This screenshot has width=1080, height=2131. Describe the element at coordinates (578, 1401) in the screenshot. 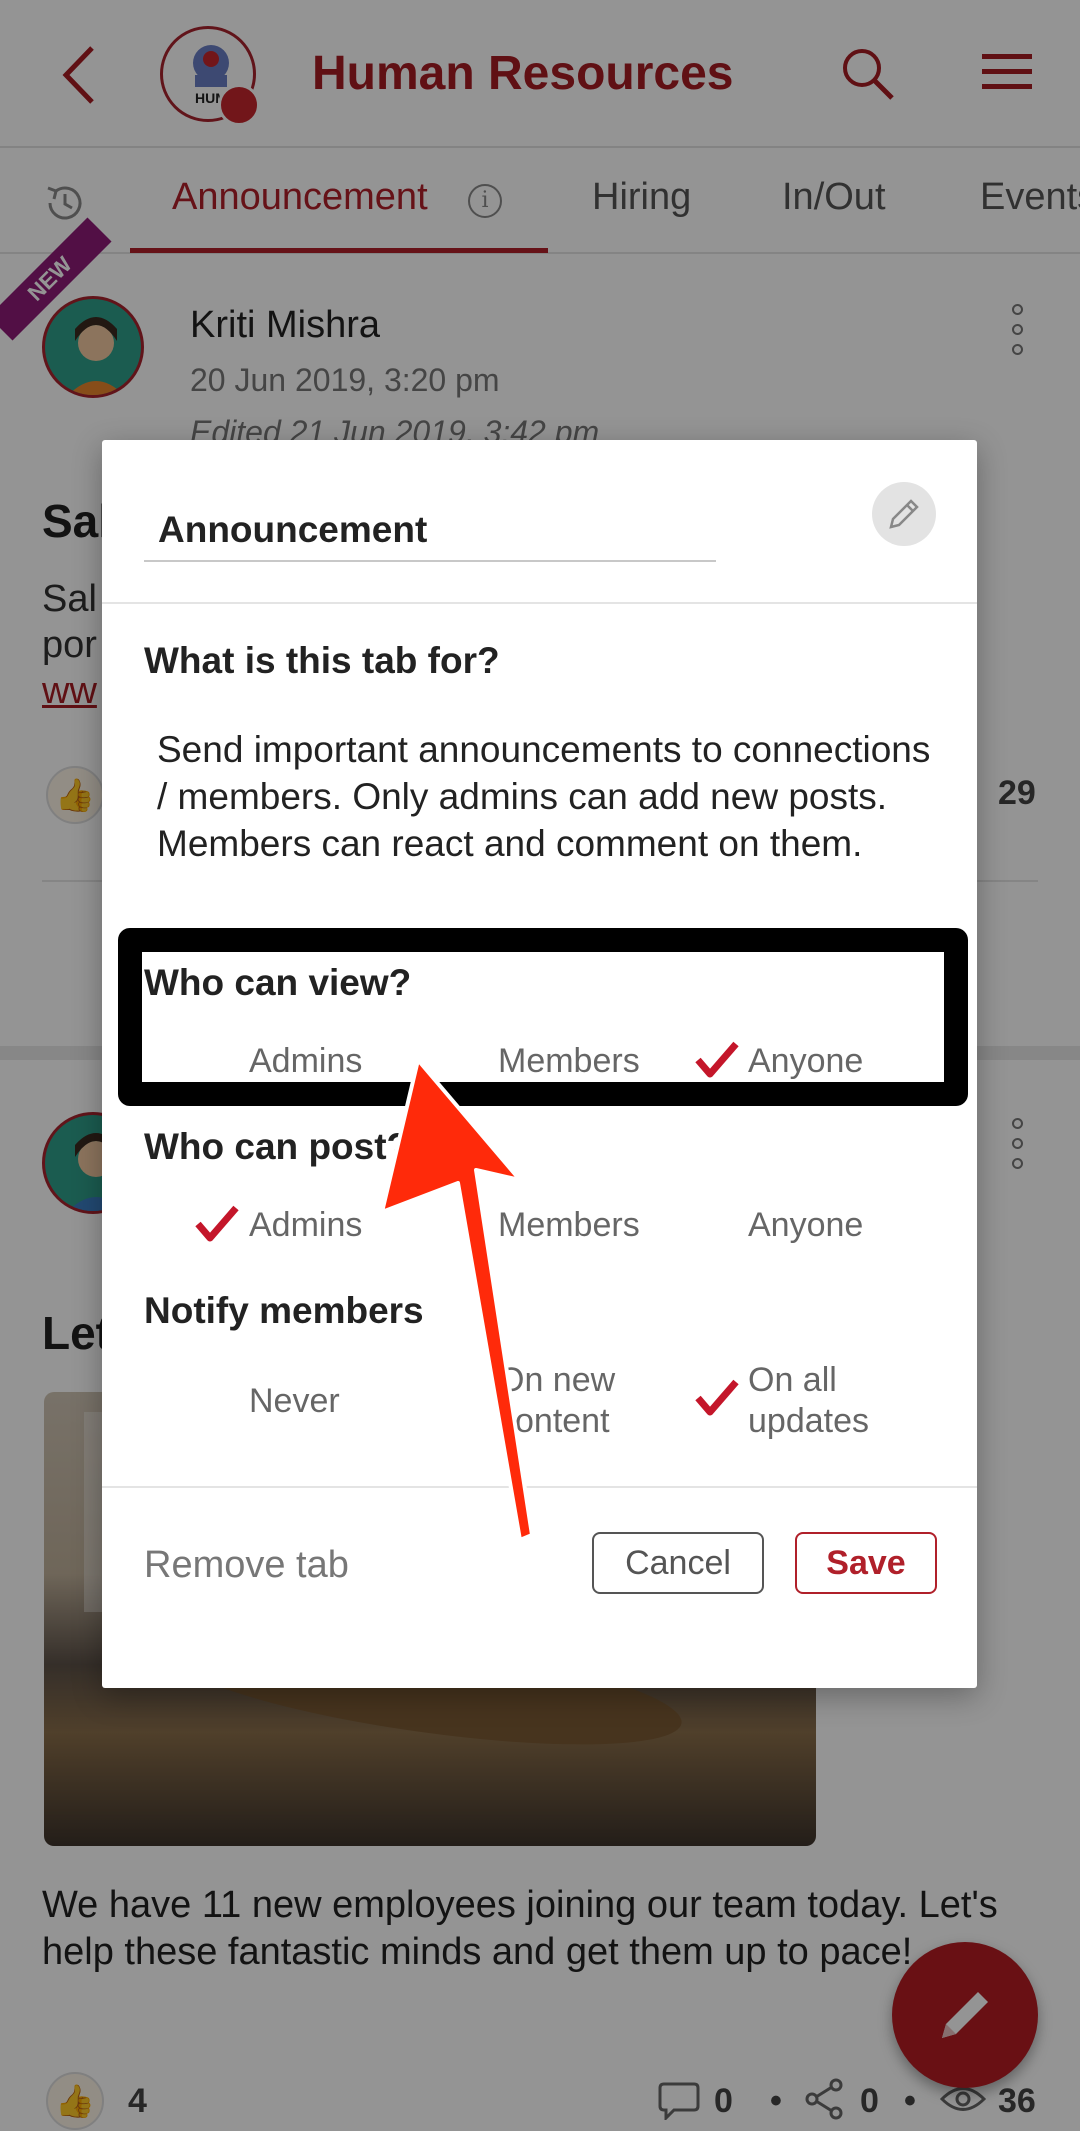

I see `notify-option-new-content: On new content` at that location.